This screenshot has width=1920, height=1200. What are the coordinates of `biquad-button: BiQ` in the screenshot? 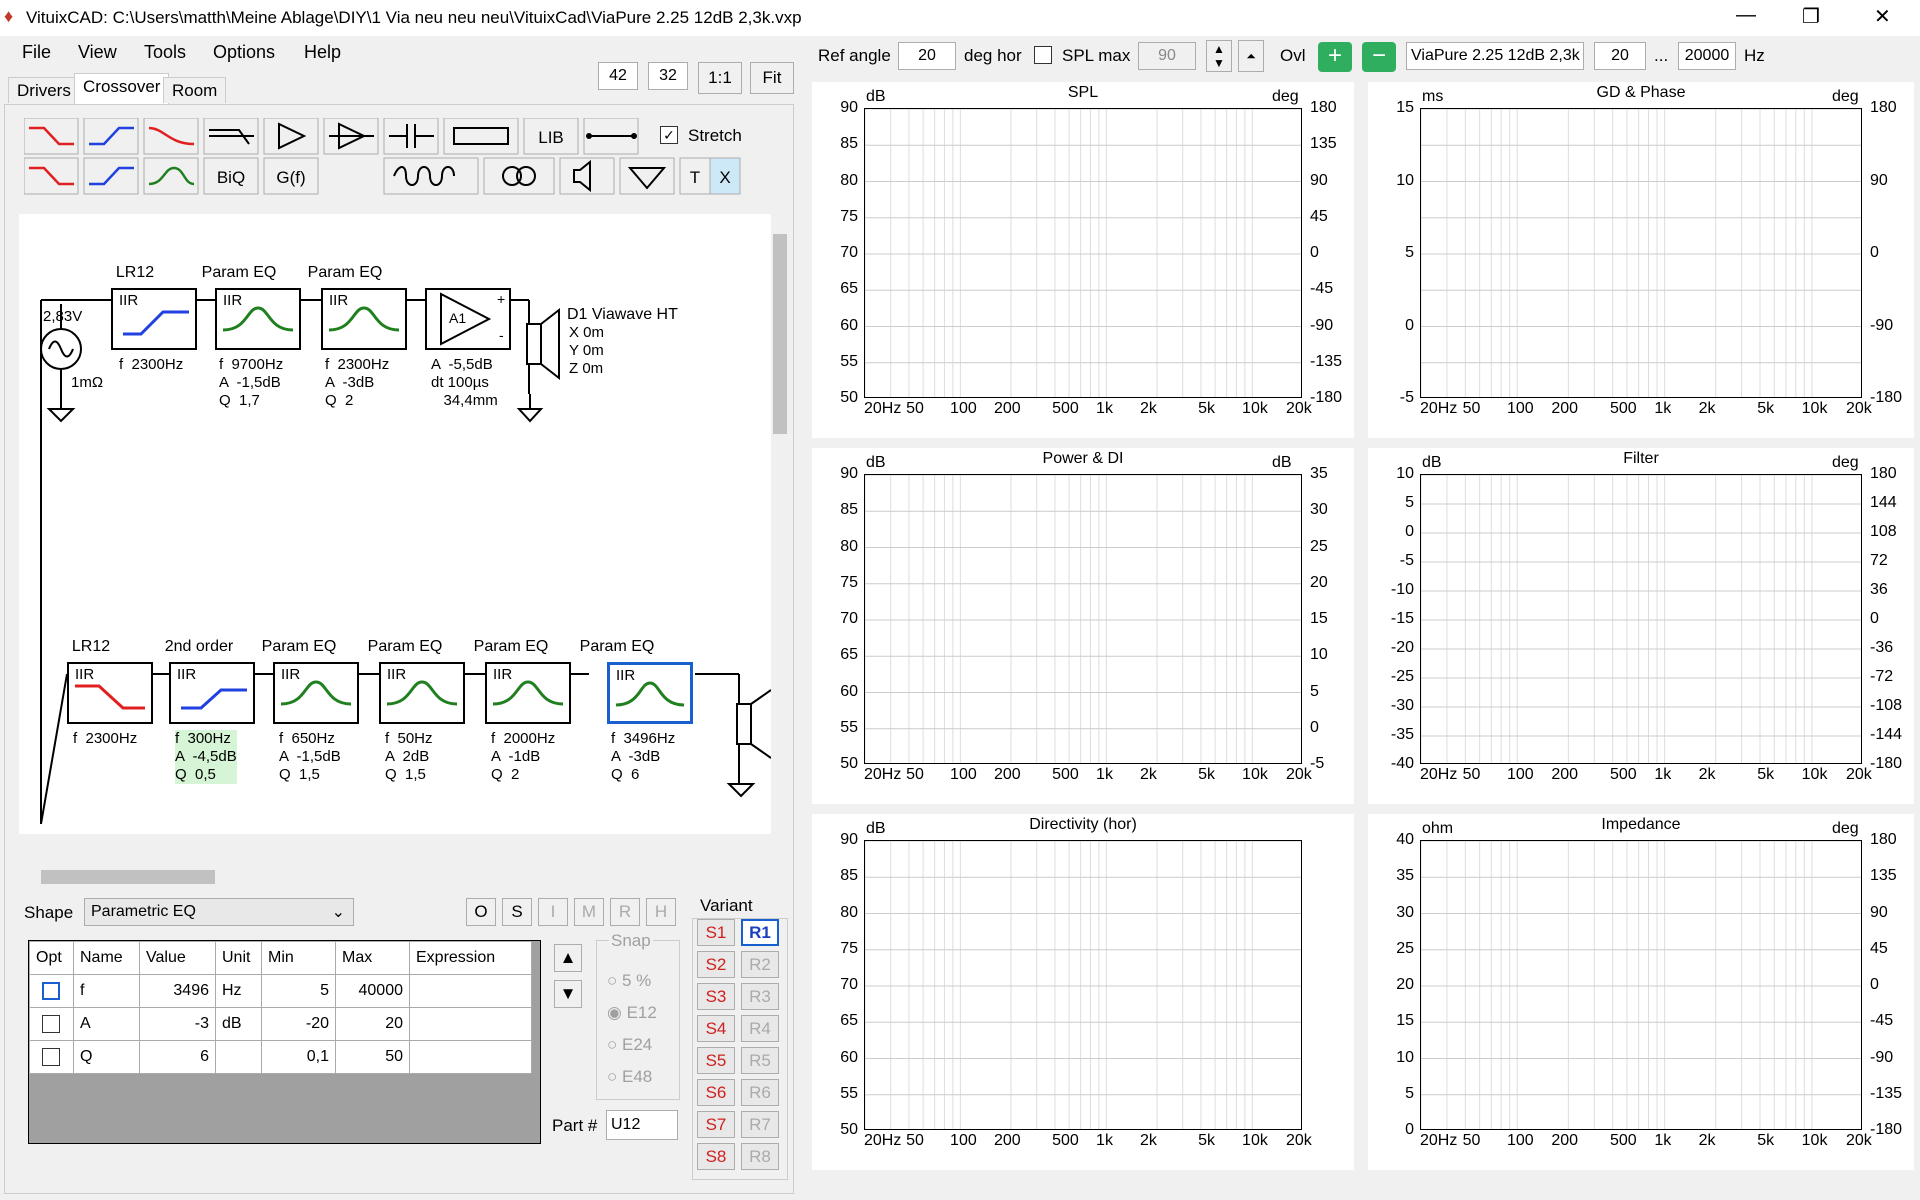 It's located at (231, 178).